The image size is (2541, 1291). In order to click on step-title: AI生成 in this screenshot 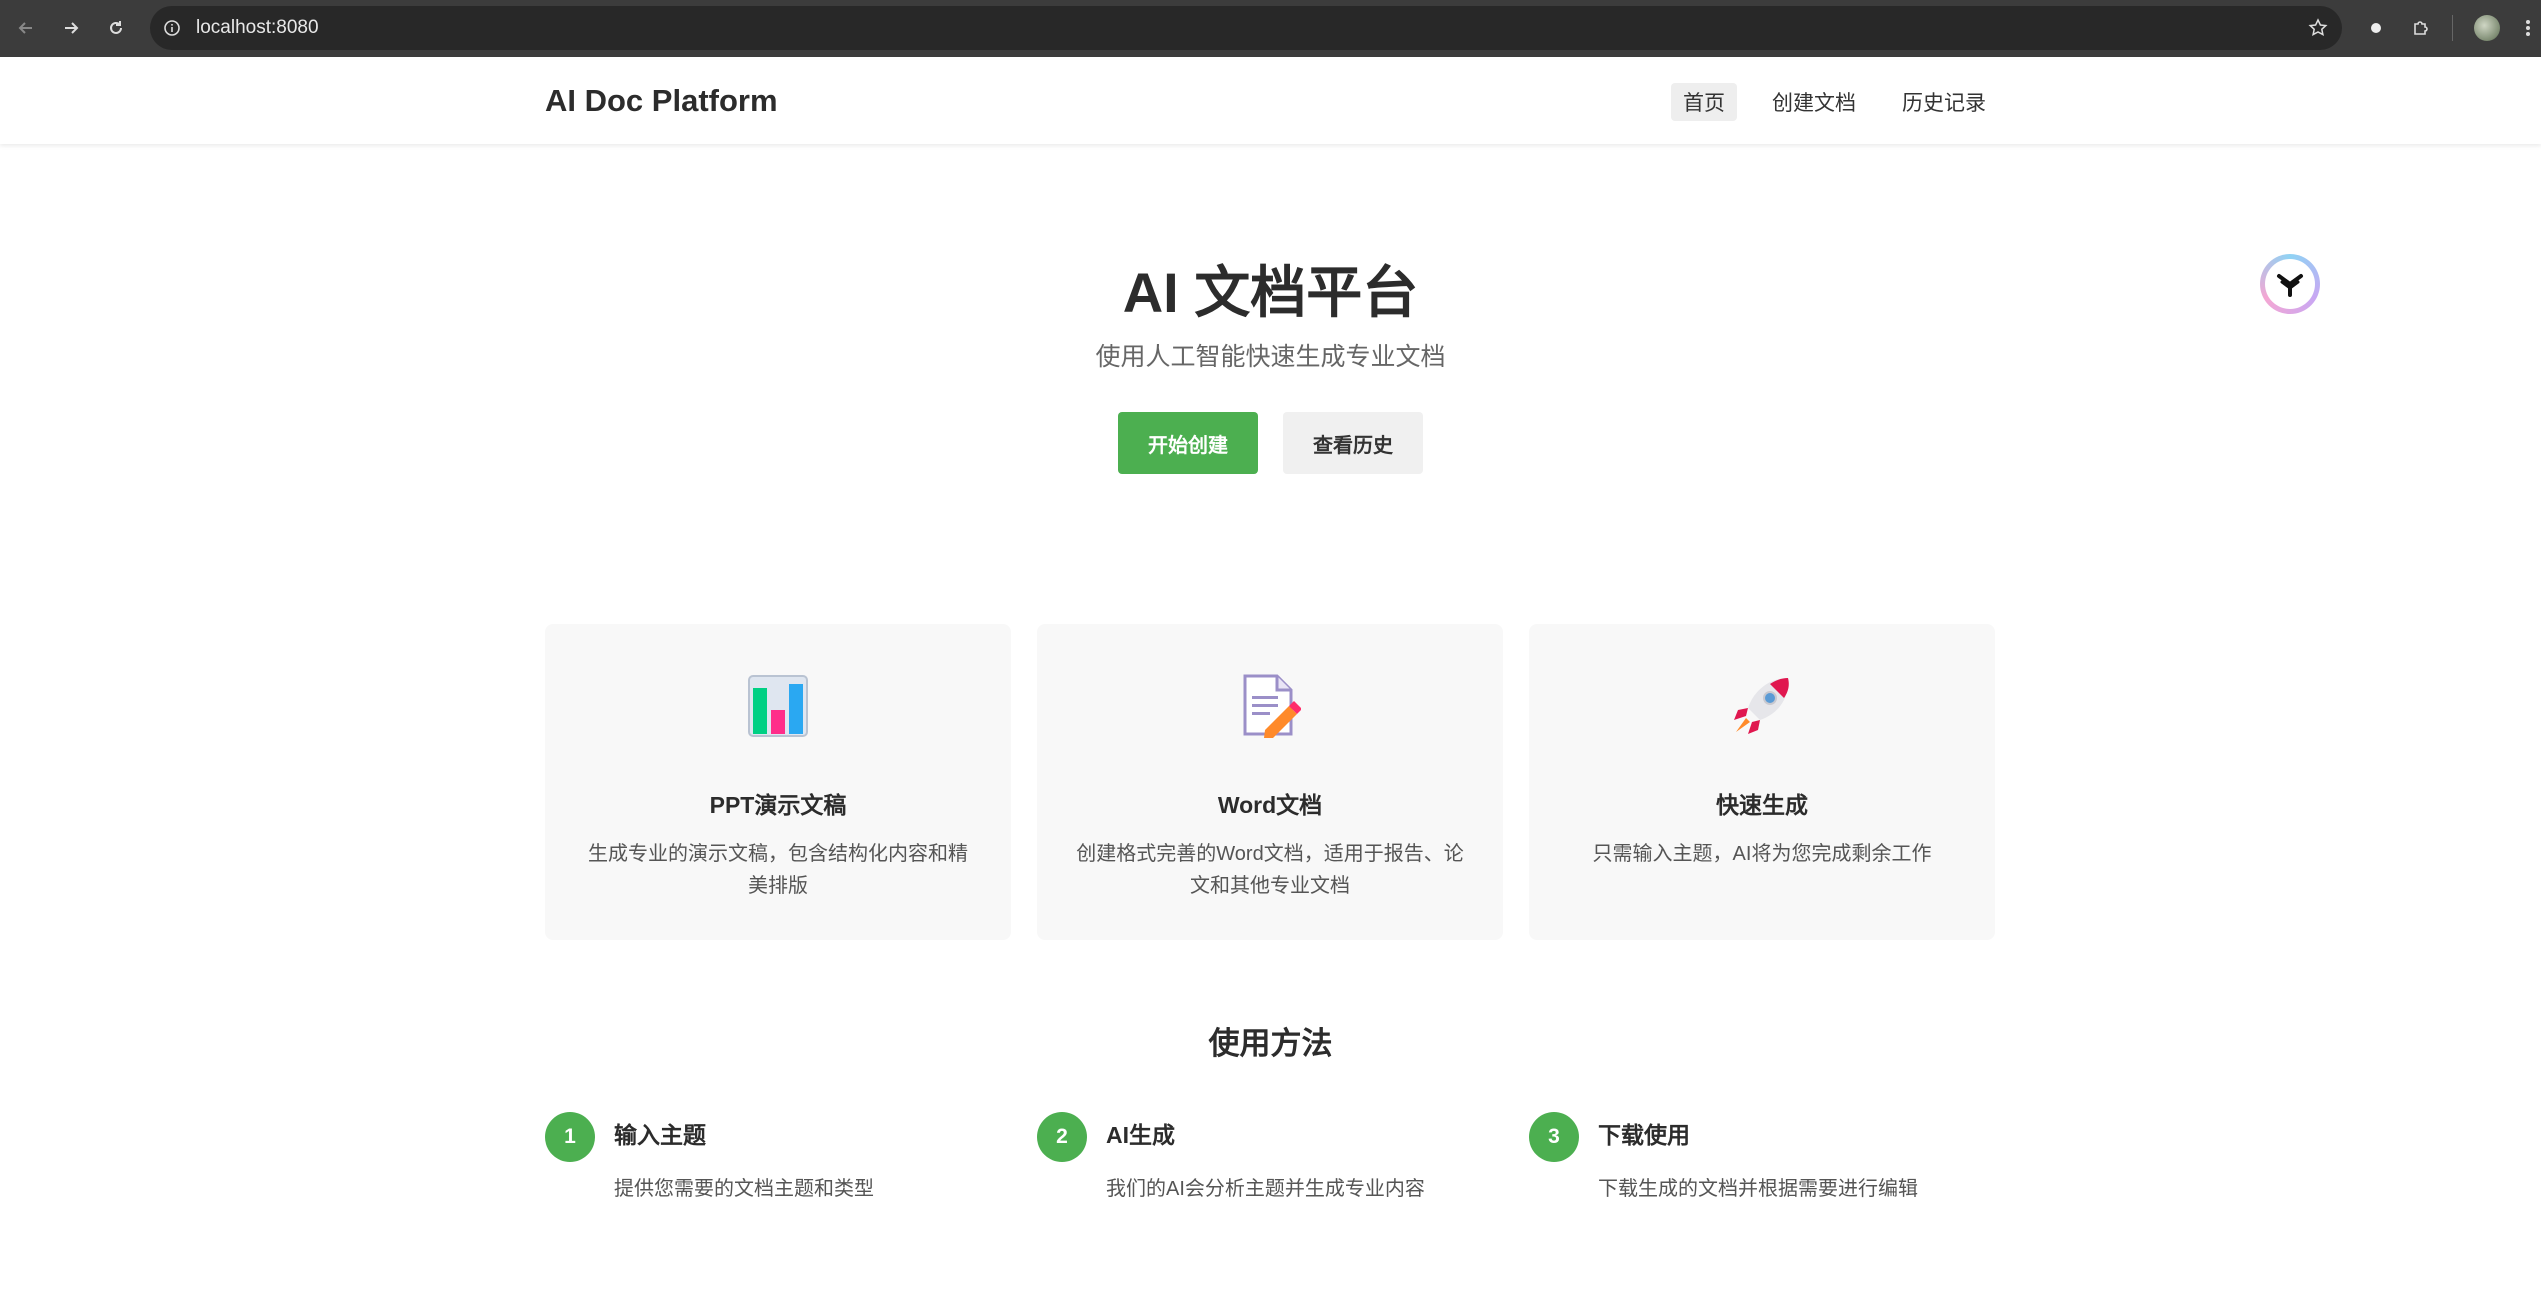, I will do `click(1140, 1135)`.